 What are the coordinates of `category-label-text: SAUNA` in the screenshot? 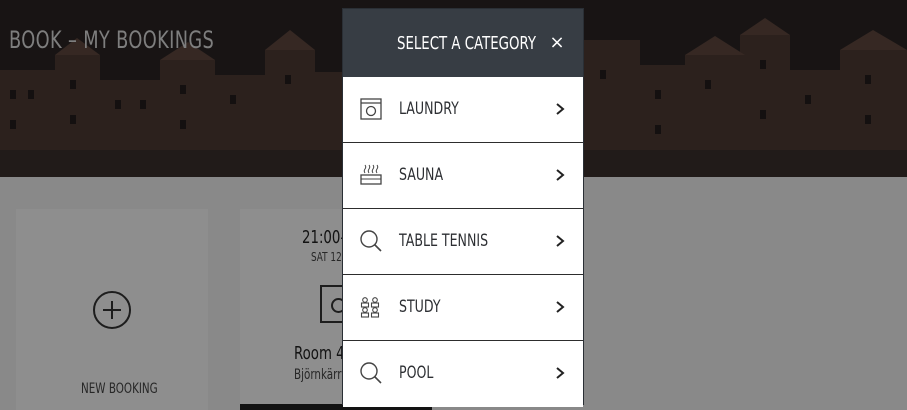 It's located at (421, 175).